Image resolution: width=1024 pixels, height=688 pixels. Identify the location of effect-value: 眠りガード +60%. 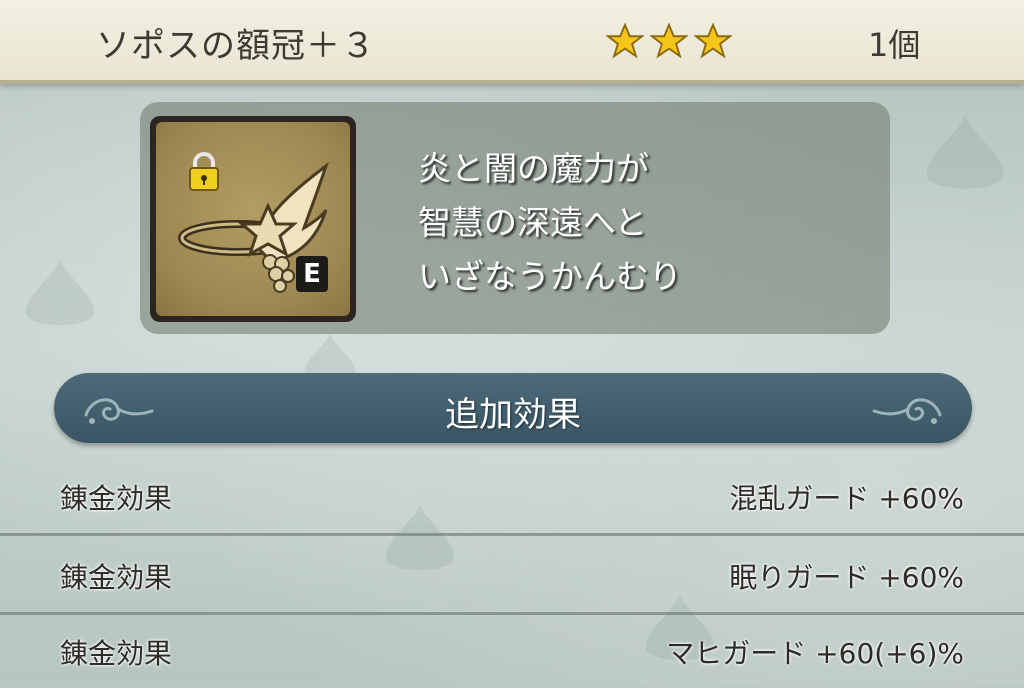
(846, 577).